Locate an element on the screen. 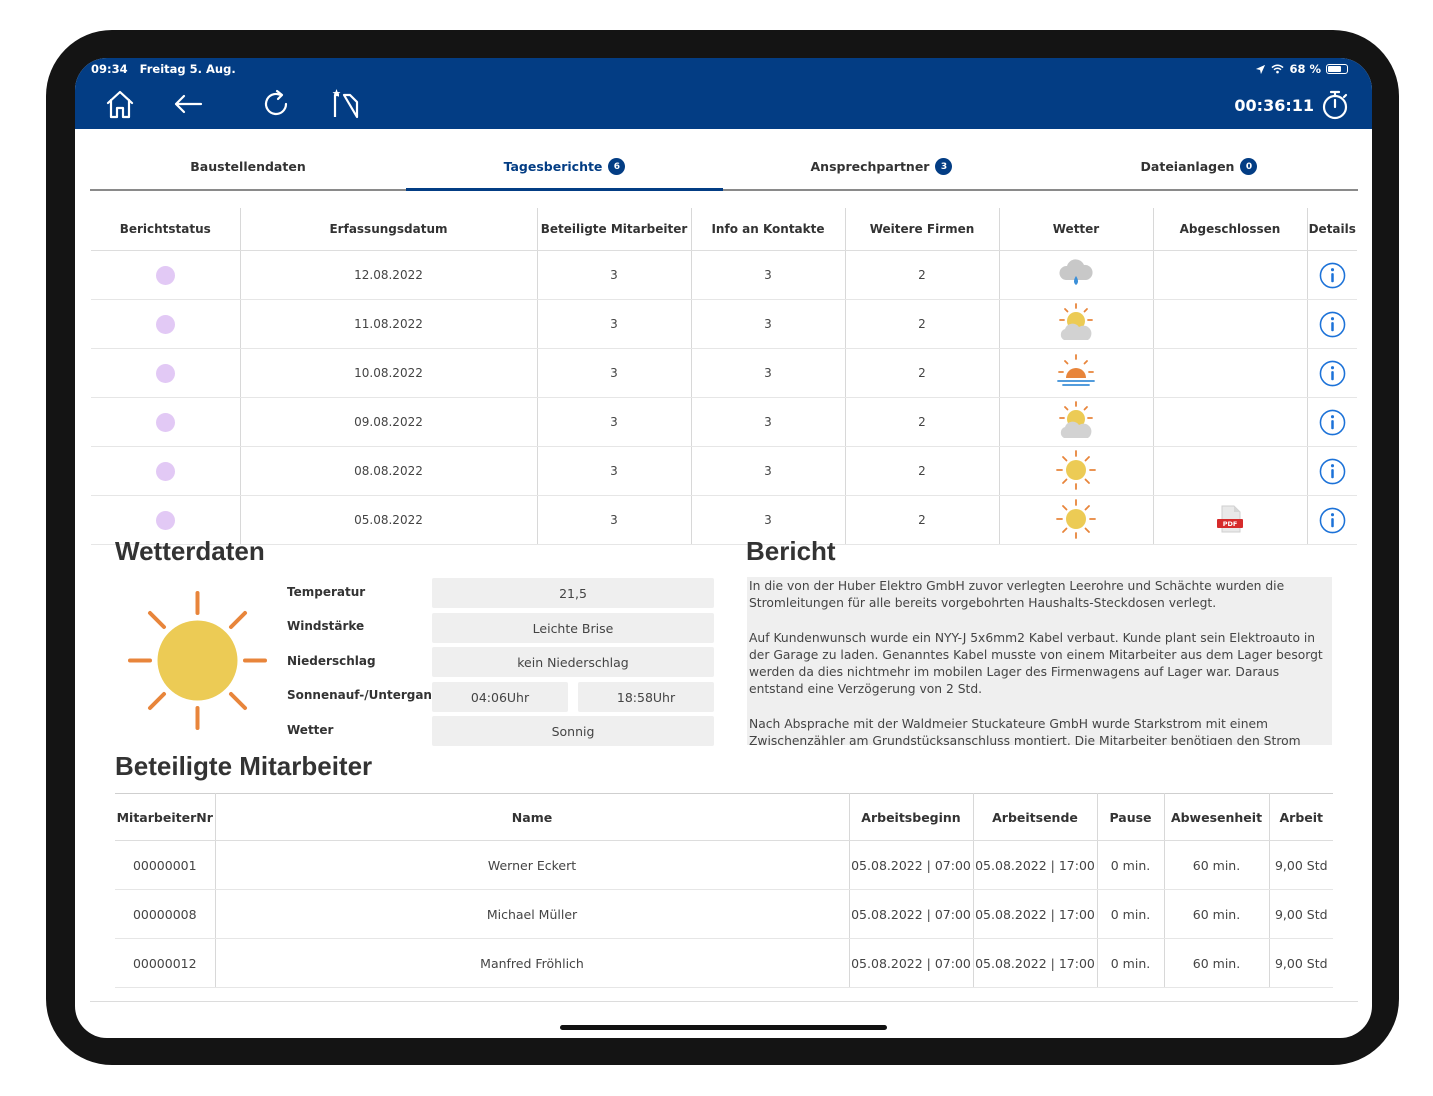  column-header: Details is located at coordinates (1331, 229).